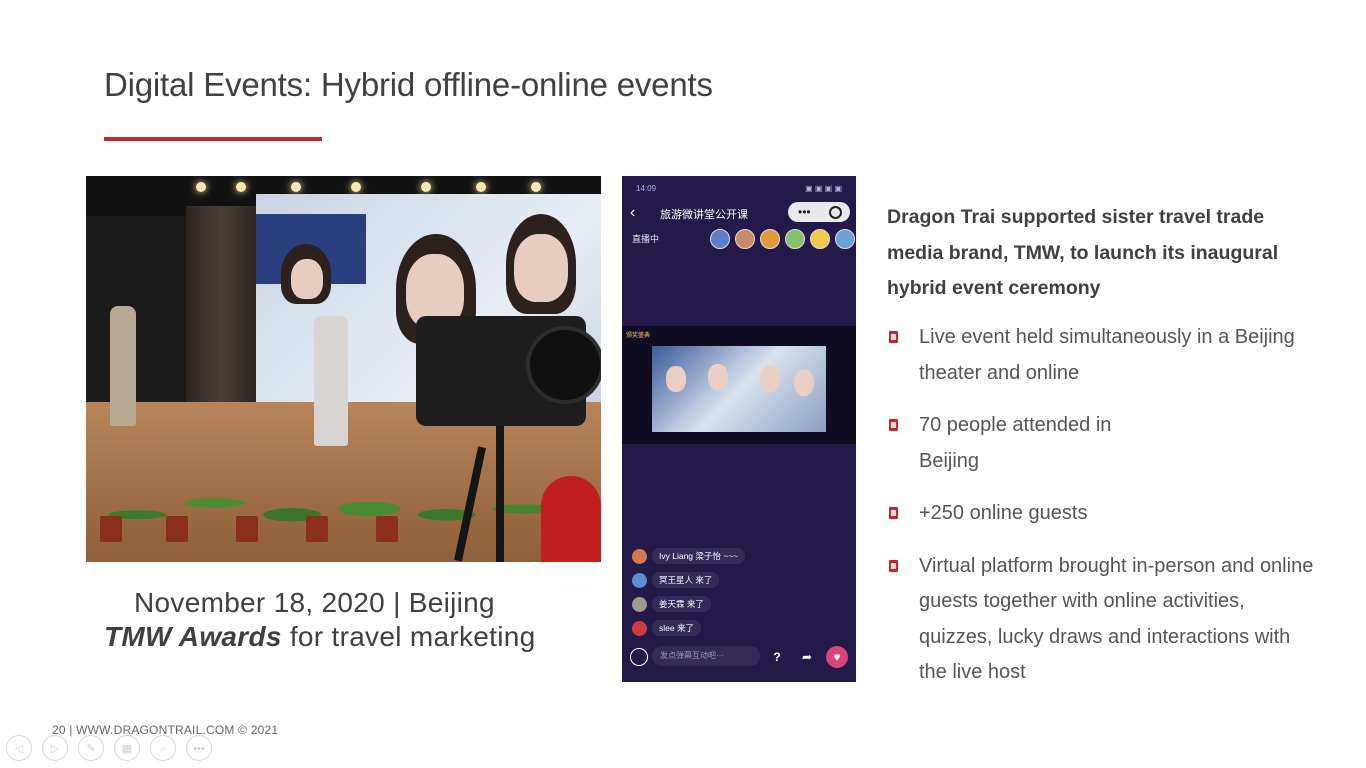 The image size is (1366, 768). Describe the element at coordinates (408, 636) in the screenshot. I see `event-name-rest: for travel marketing` at that location.